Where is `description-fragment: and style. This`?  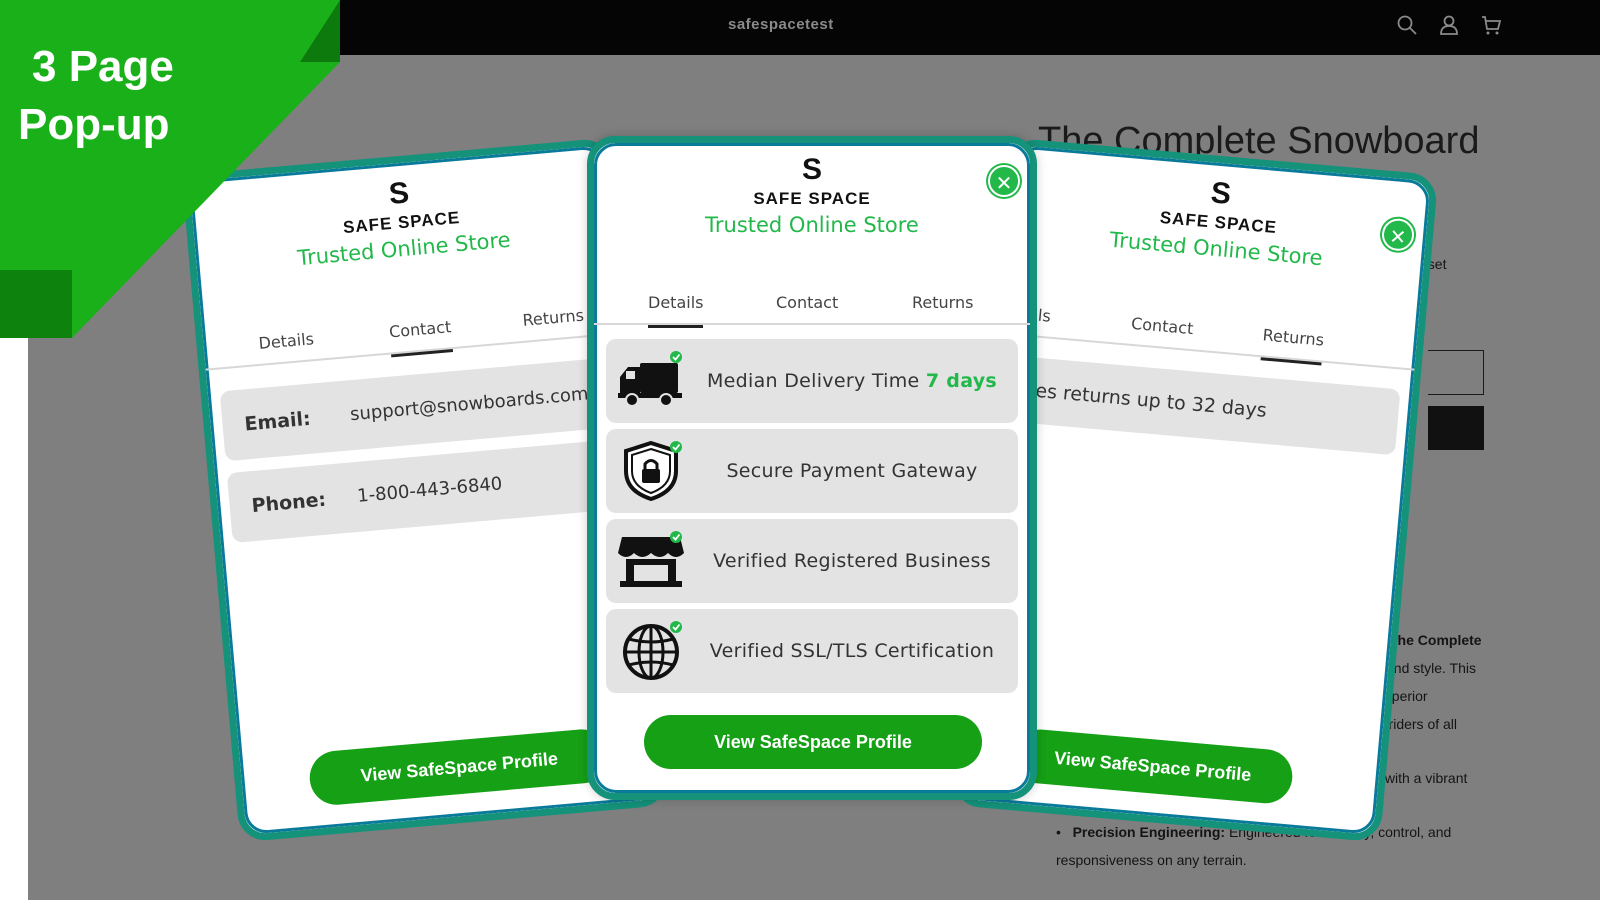 description-fragment: and style. This is located at coordinates (1431, 668).